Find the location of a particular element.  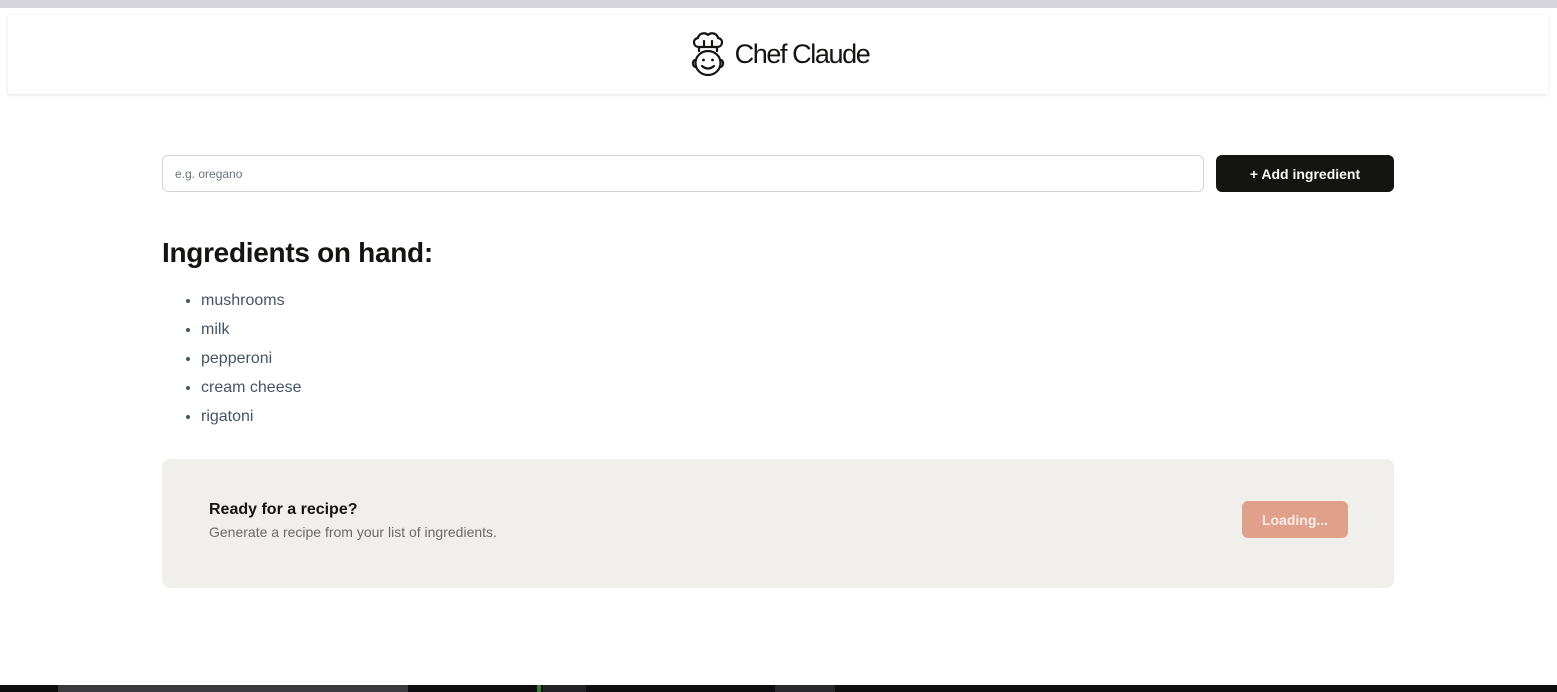

browser-top-strip is located at coordinates (778, 4).